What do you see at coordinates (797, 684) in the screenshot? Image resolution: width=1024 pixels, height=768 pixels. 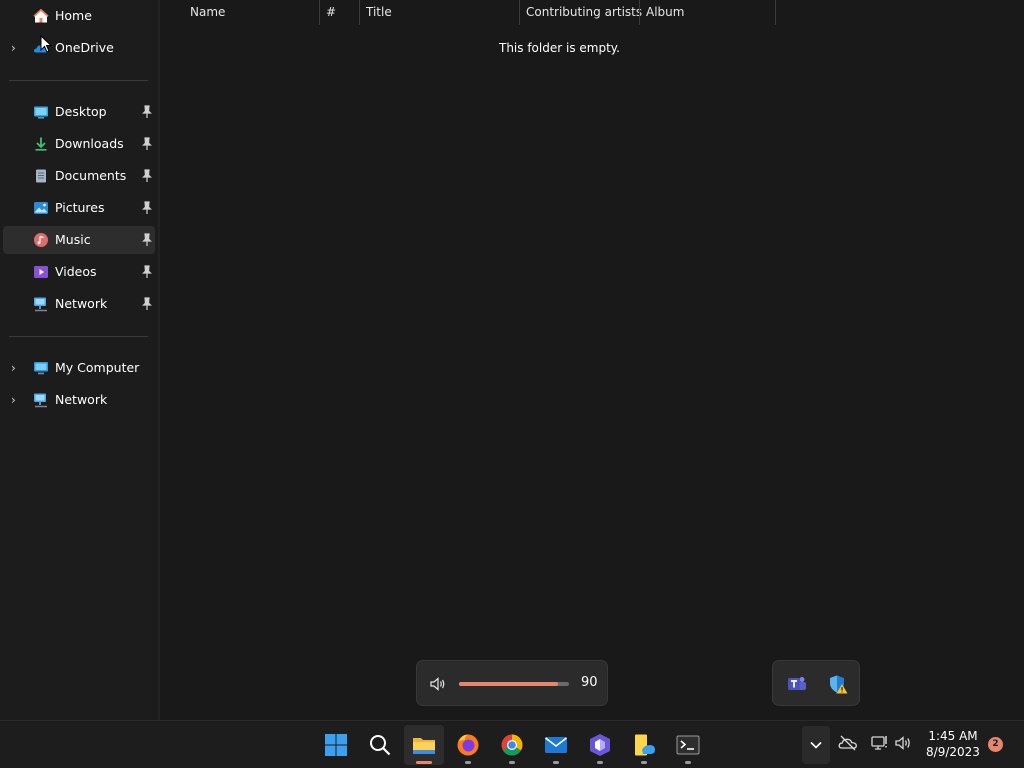 I see `teams-icon` at bounding box center [797, 684].